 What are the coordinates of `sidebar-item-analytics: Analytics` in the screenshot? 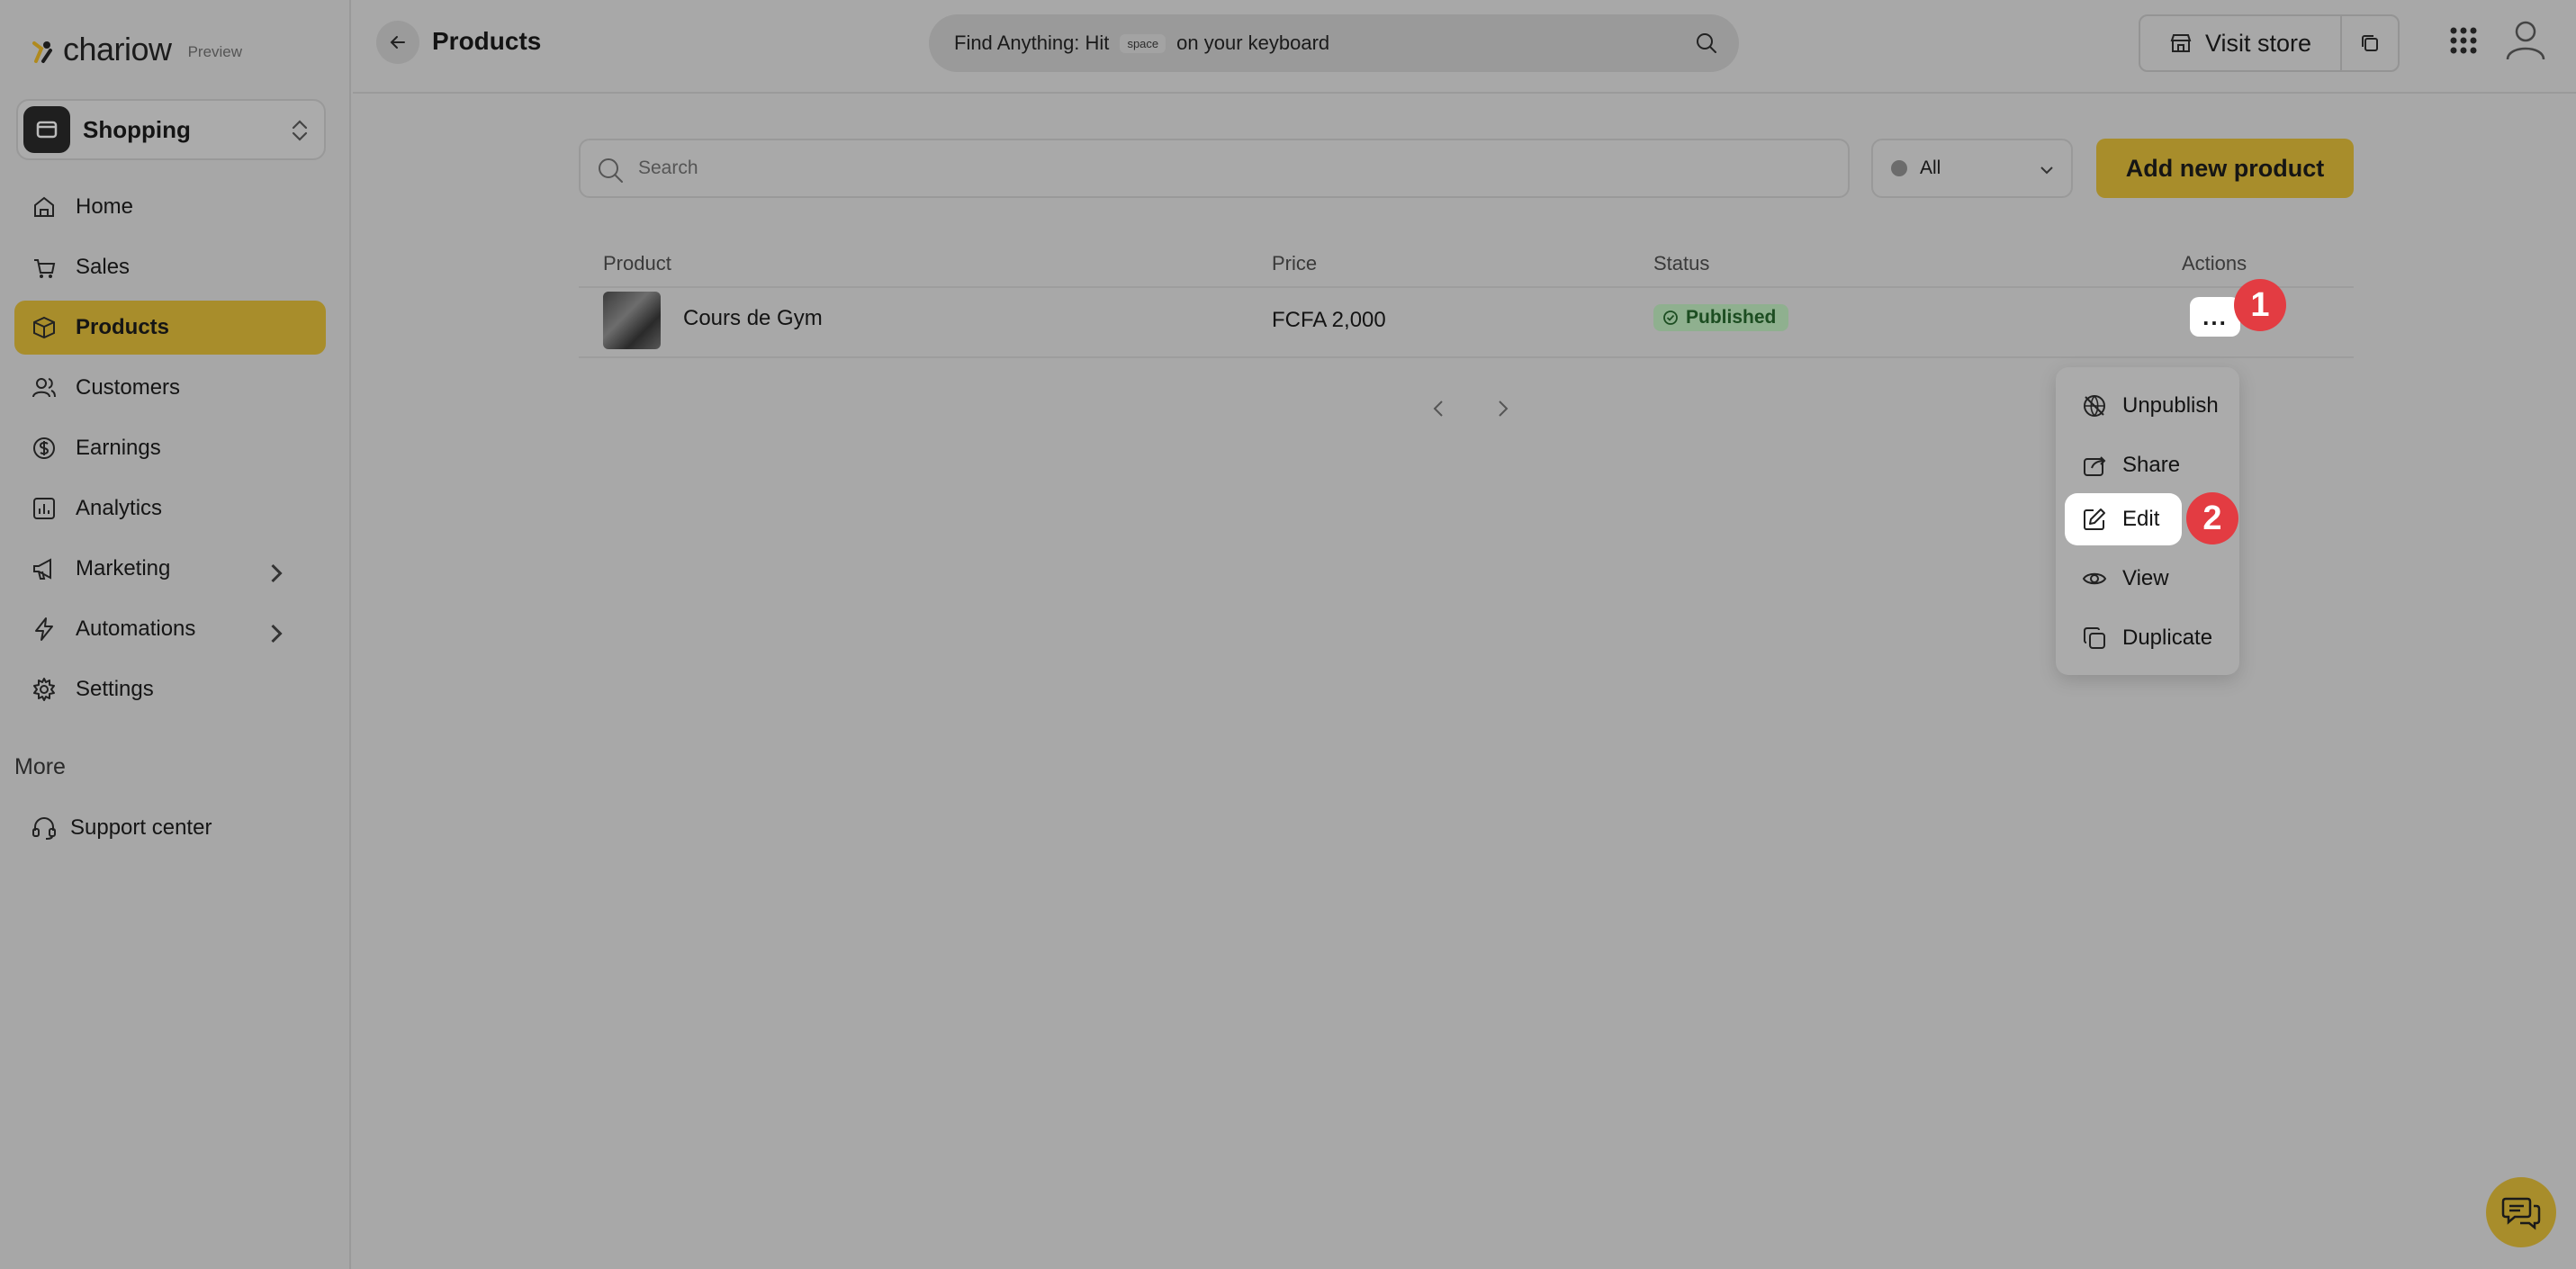 It's located at (170, 509).